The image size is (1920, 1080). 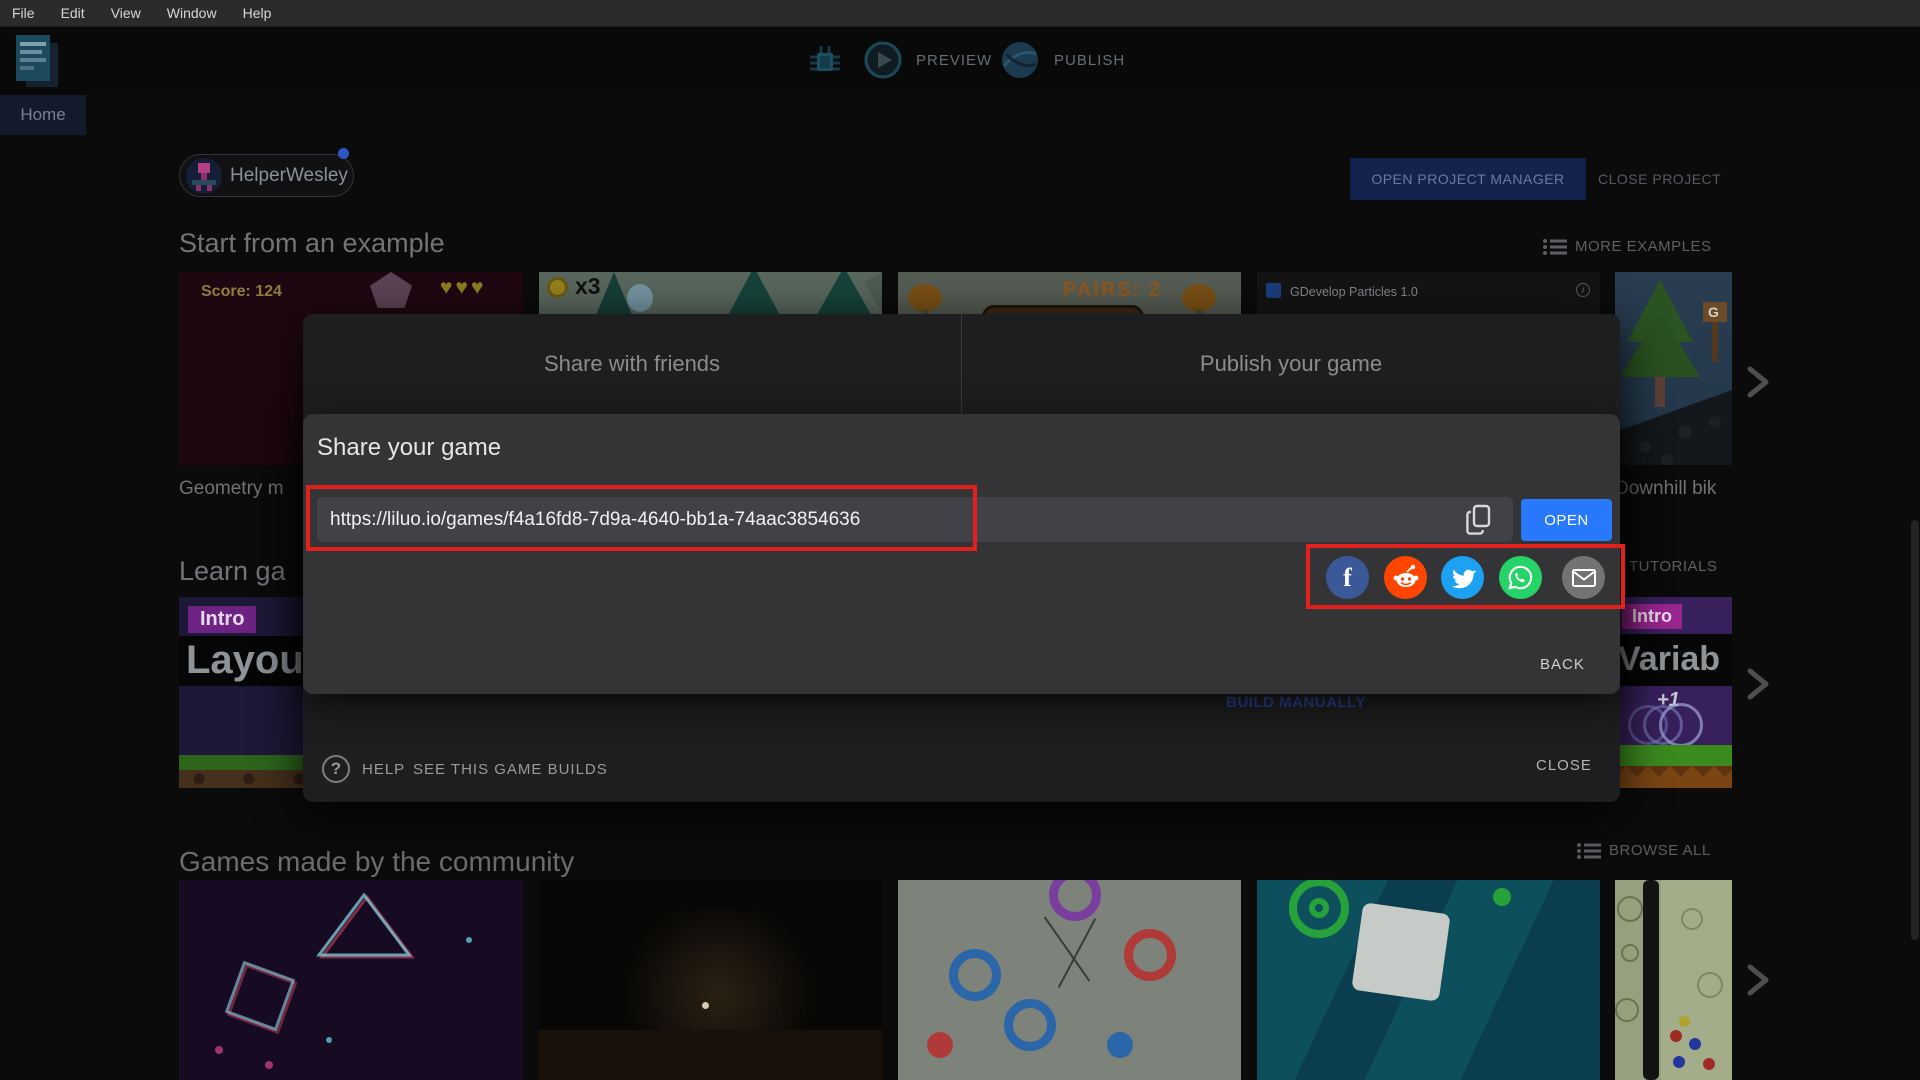 What do you see at coordinates (1319, 908) in the screenshot?
I see `green-inner-ring` at bounding box center [1319, 908].